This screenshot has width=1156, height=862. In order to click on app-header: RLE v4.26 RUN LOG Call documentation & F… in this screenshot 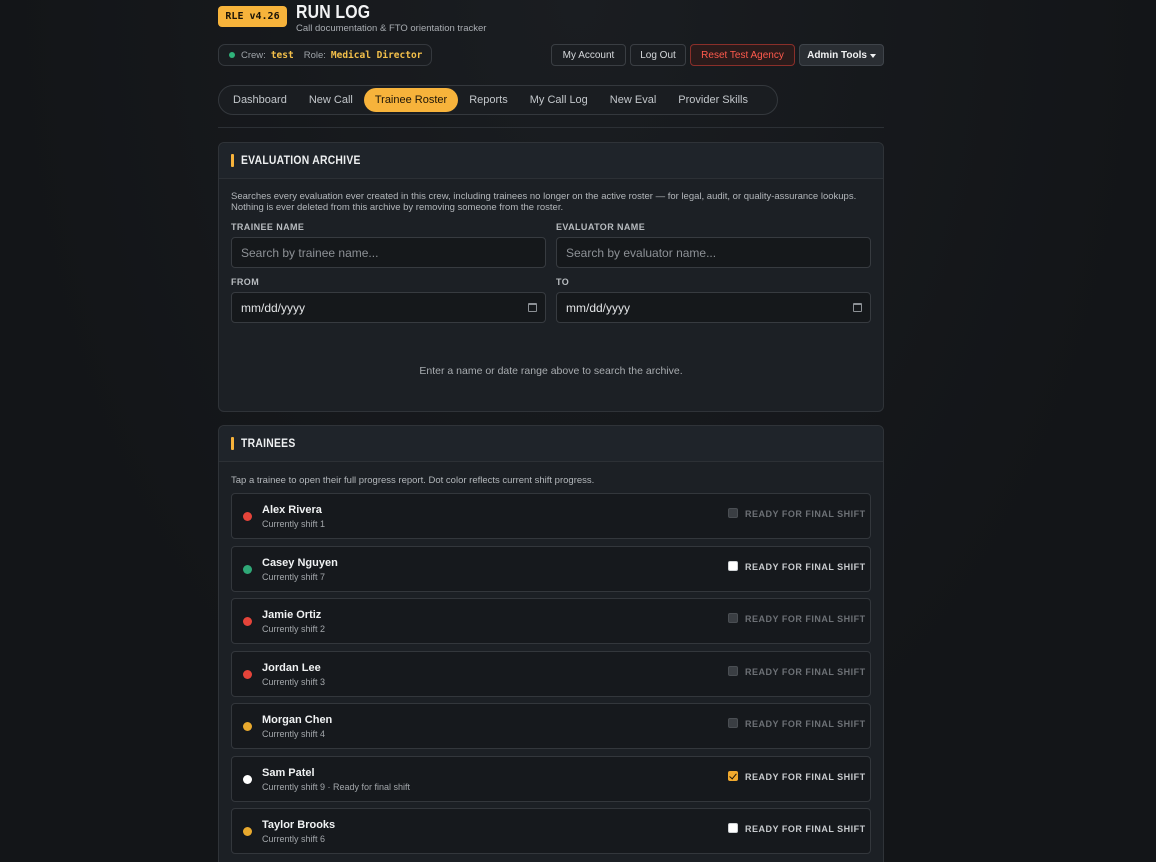, I will do `click(551, 19)`.